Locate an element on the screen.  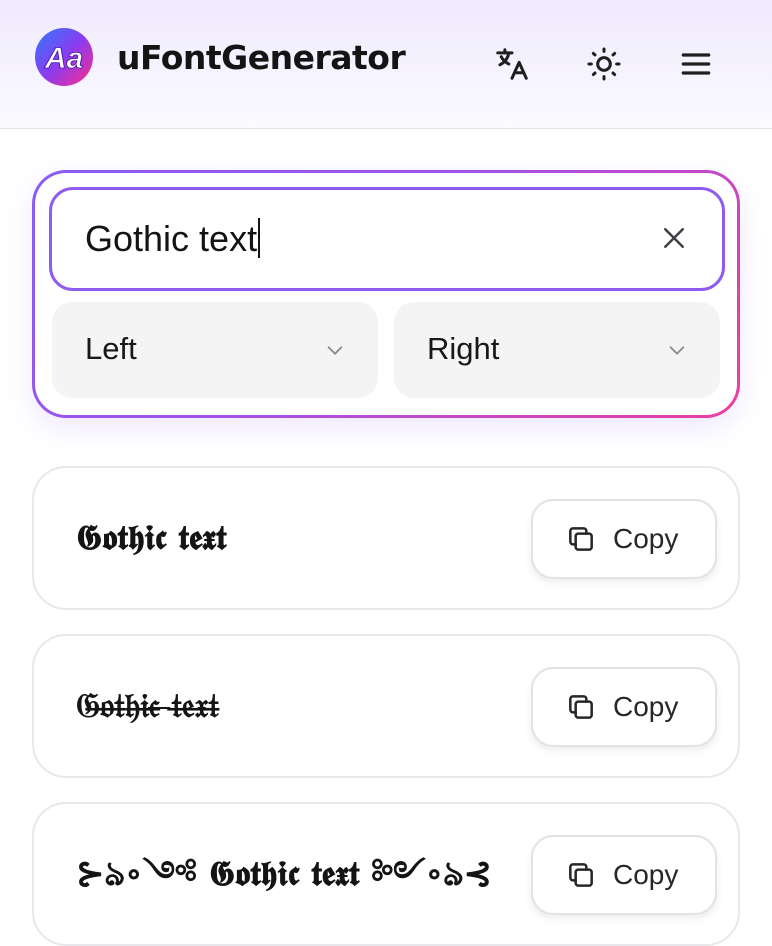
hamburger-menu-icon is located at coordinates (696, 64).